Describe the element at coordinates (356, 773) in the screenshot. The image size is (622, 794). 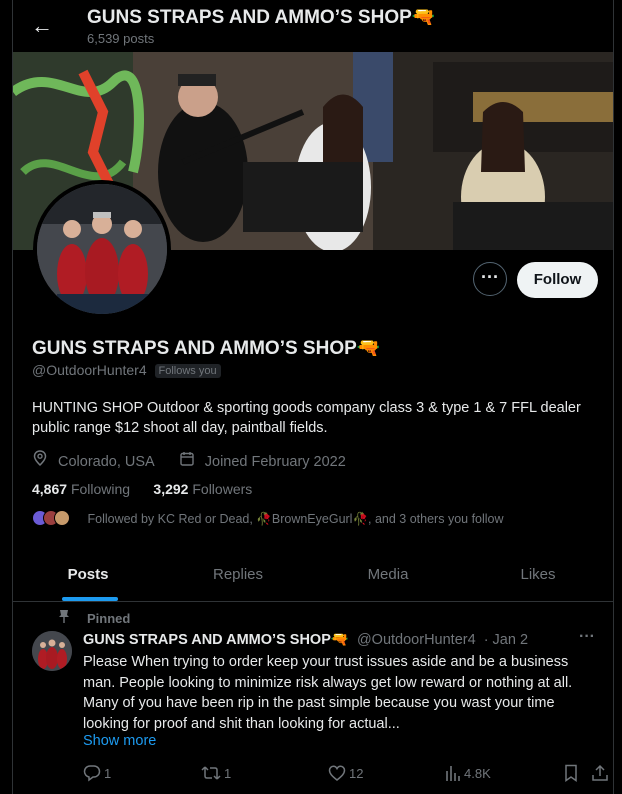
I see `like-count: 12` at that location.